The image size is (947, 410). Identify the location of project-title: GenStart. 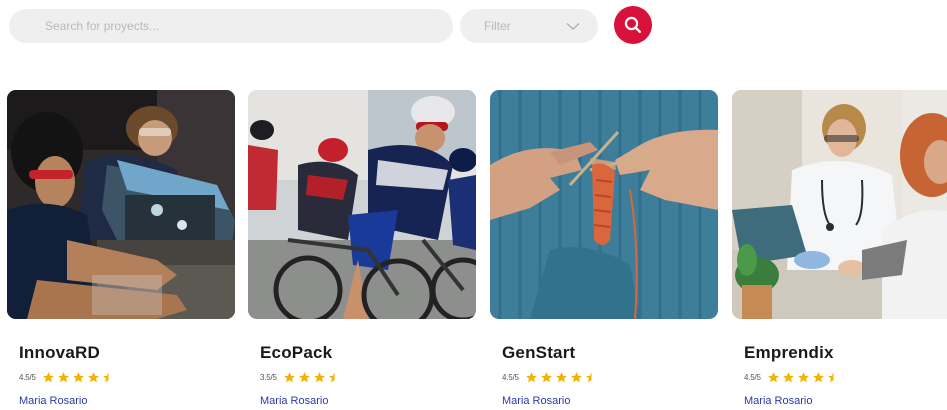
(538, 353).